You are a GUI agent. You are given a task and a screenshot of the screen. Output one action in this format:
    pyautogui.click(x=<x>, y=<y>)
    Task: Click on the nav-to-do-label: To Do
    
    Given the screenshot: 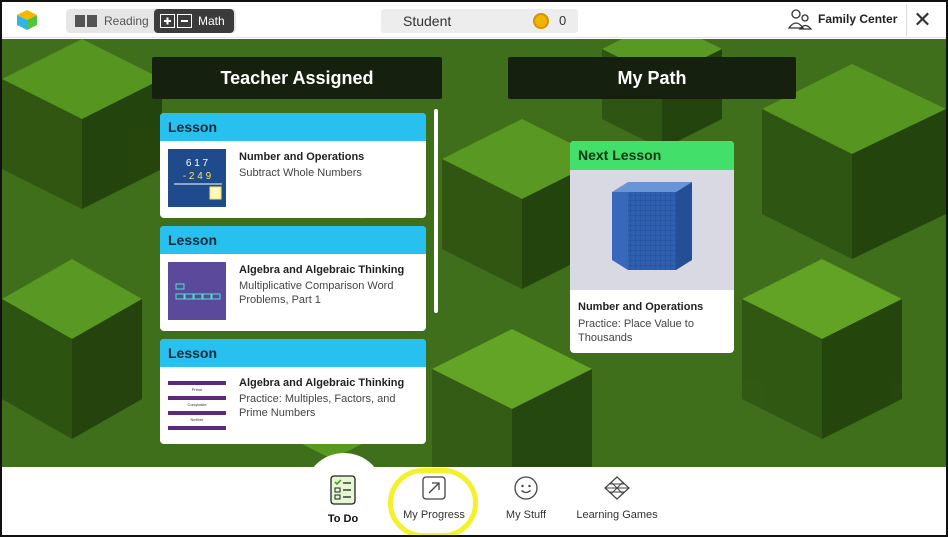 What is the action you would take?
    pyautogui.click(x=343, y=519)
    